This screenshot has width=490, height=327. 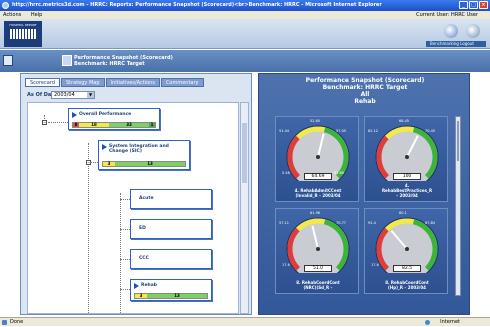 What do you see at coordinates (318, 195) in the screenshot?
I see `gauge-label-line: (Invalid_R – 2003/04` at bounding box center [318, 195].